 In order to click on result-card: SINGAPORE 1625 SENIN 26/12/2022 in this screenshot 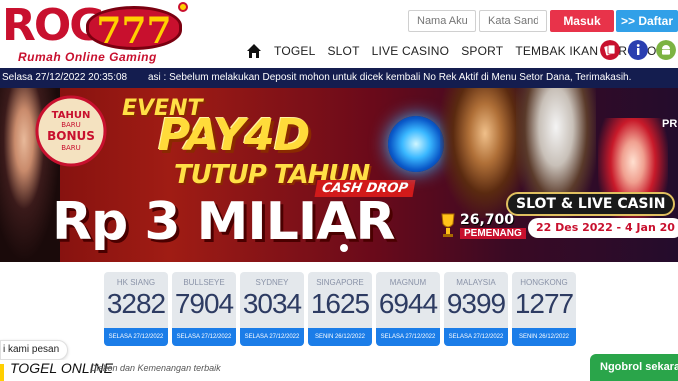, I will do `click(340, 309)`.